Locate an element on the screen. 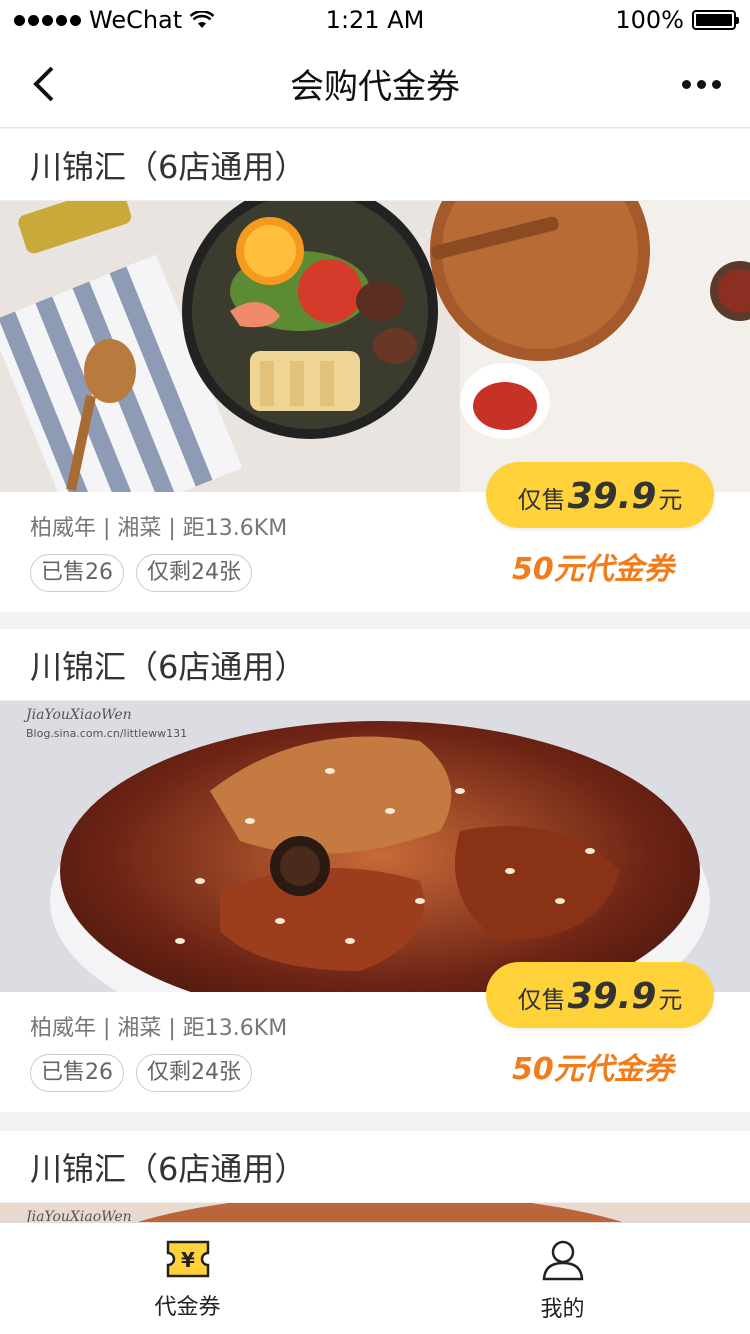 The width and height of the screenshot is (750, 1334). back-button is located at coordinates (44, 84).